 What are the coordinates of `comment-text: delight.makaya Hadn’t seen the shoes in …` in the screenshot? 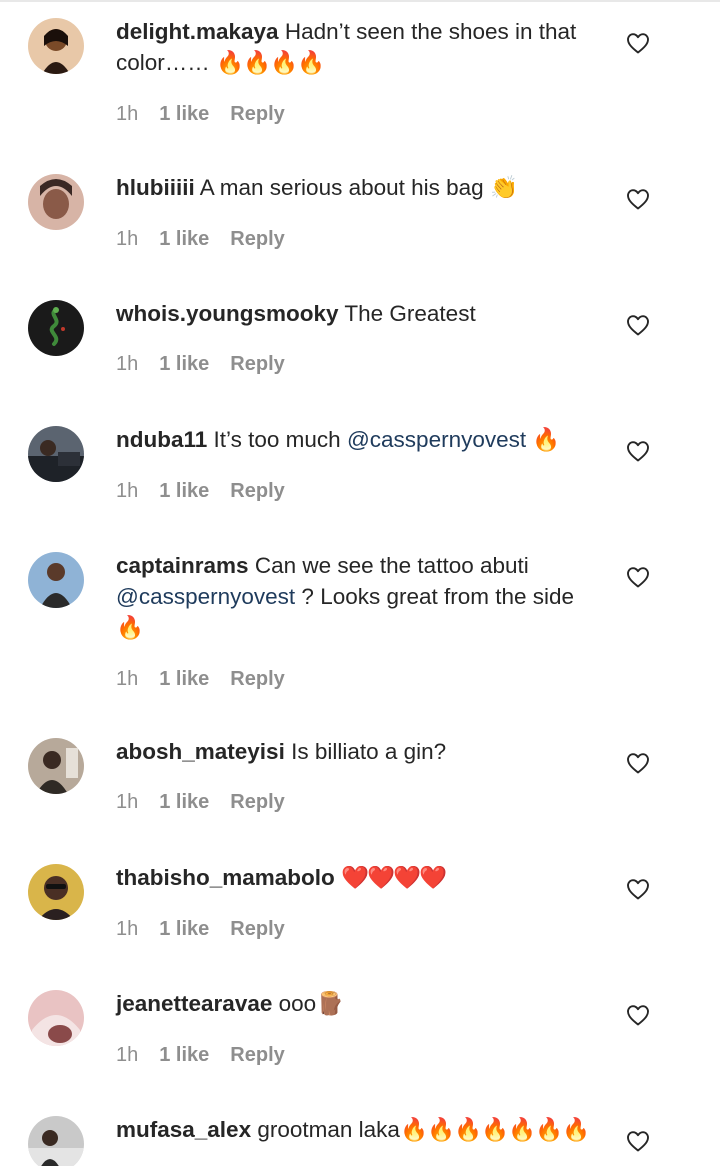 It's located at (359, 47).